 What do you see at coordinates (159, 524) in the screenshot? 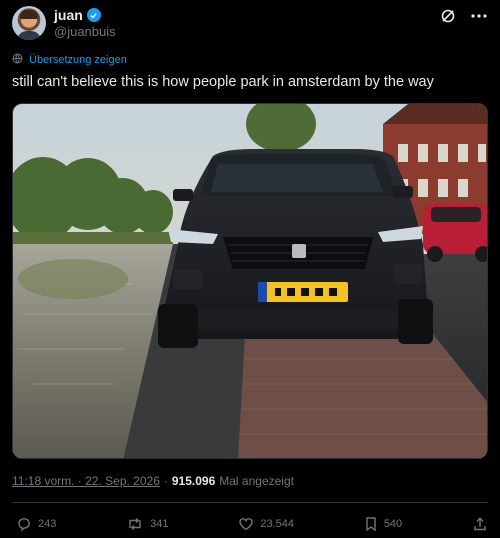
I see `repost-count: 341` at bounding box center [159, 524].